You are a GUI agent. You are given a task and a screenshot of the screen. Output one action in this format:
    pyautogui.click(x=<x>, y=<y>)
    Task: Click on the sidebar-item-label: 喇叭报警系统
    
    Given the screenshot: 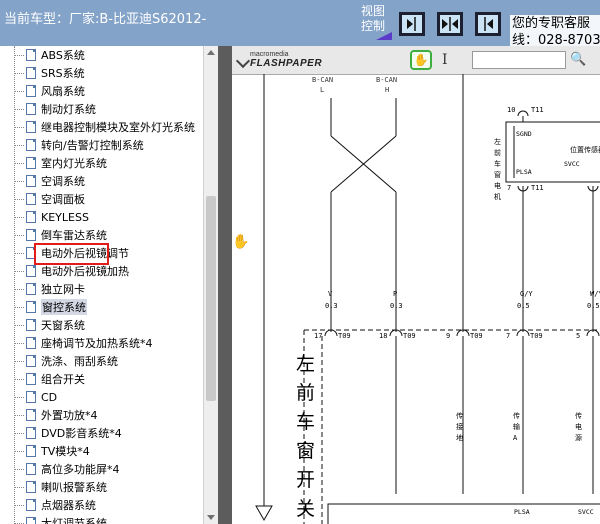 What is the action you would take?
    pyautogui.click(x=74, y=487)
    